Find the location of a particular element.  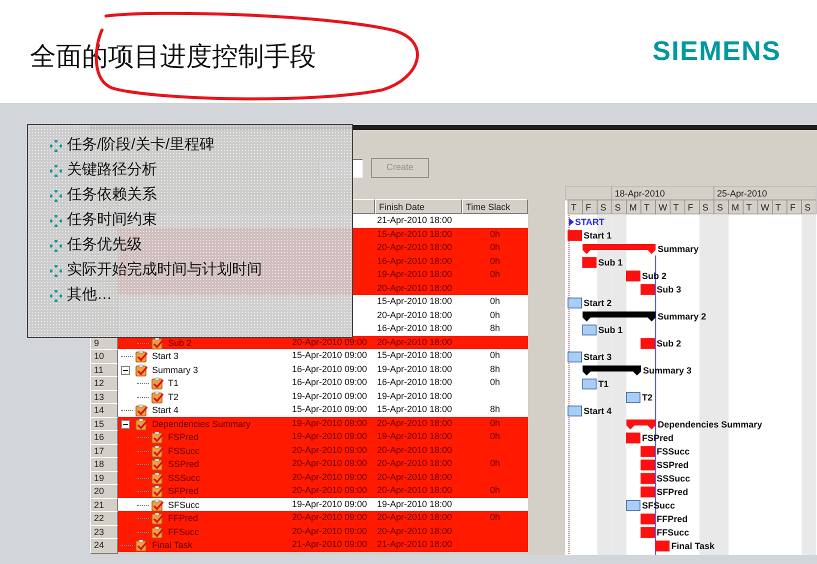

bar-label: T2 is located at coordinates (647, 397).